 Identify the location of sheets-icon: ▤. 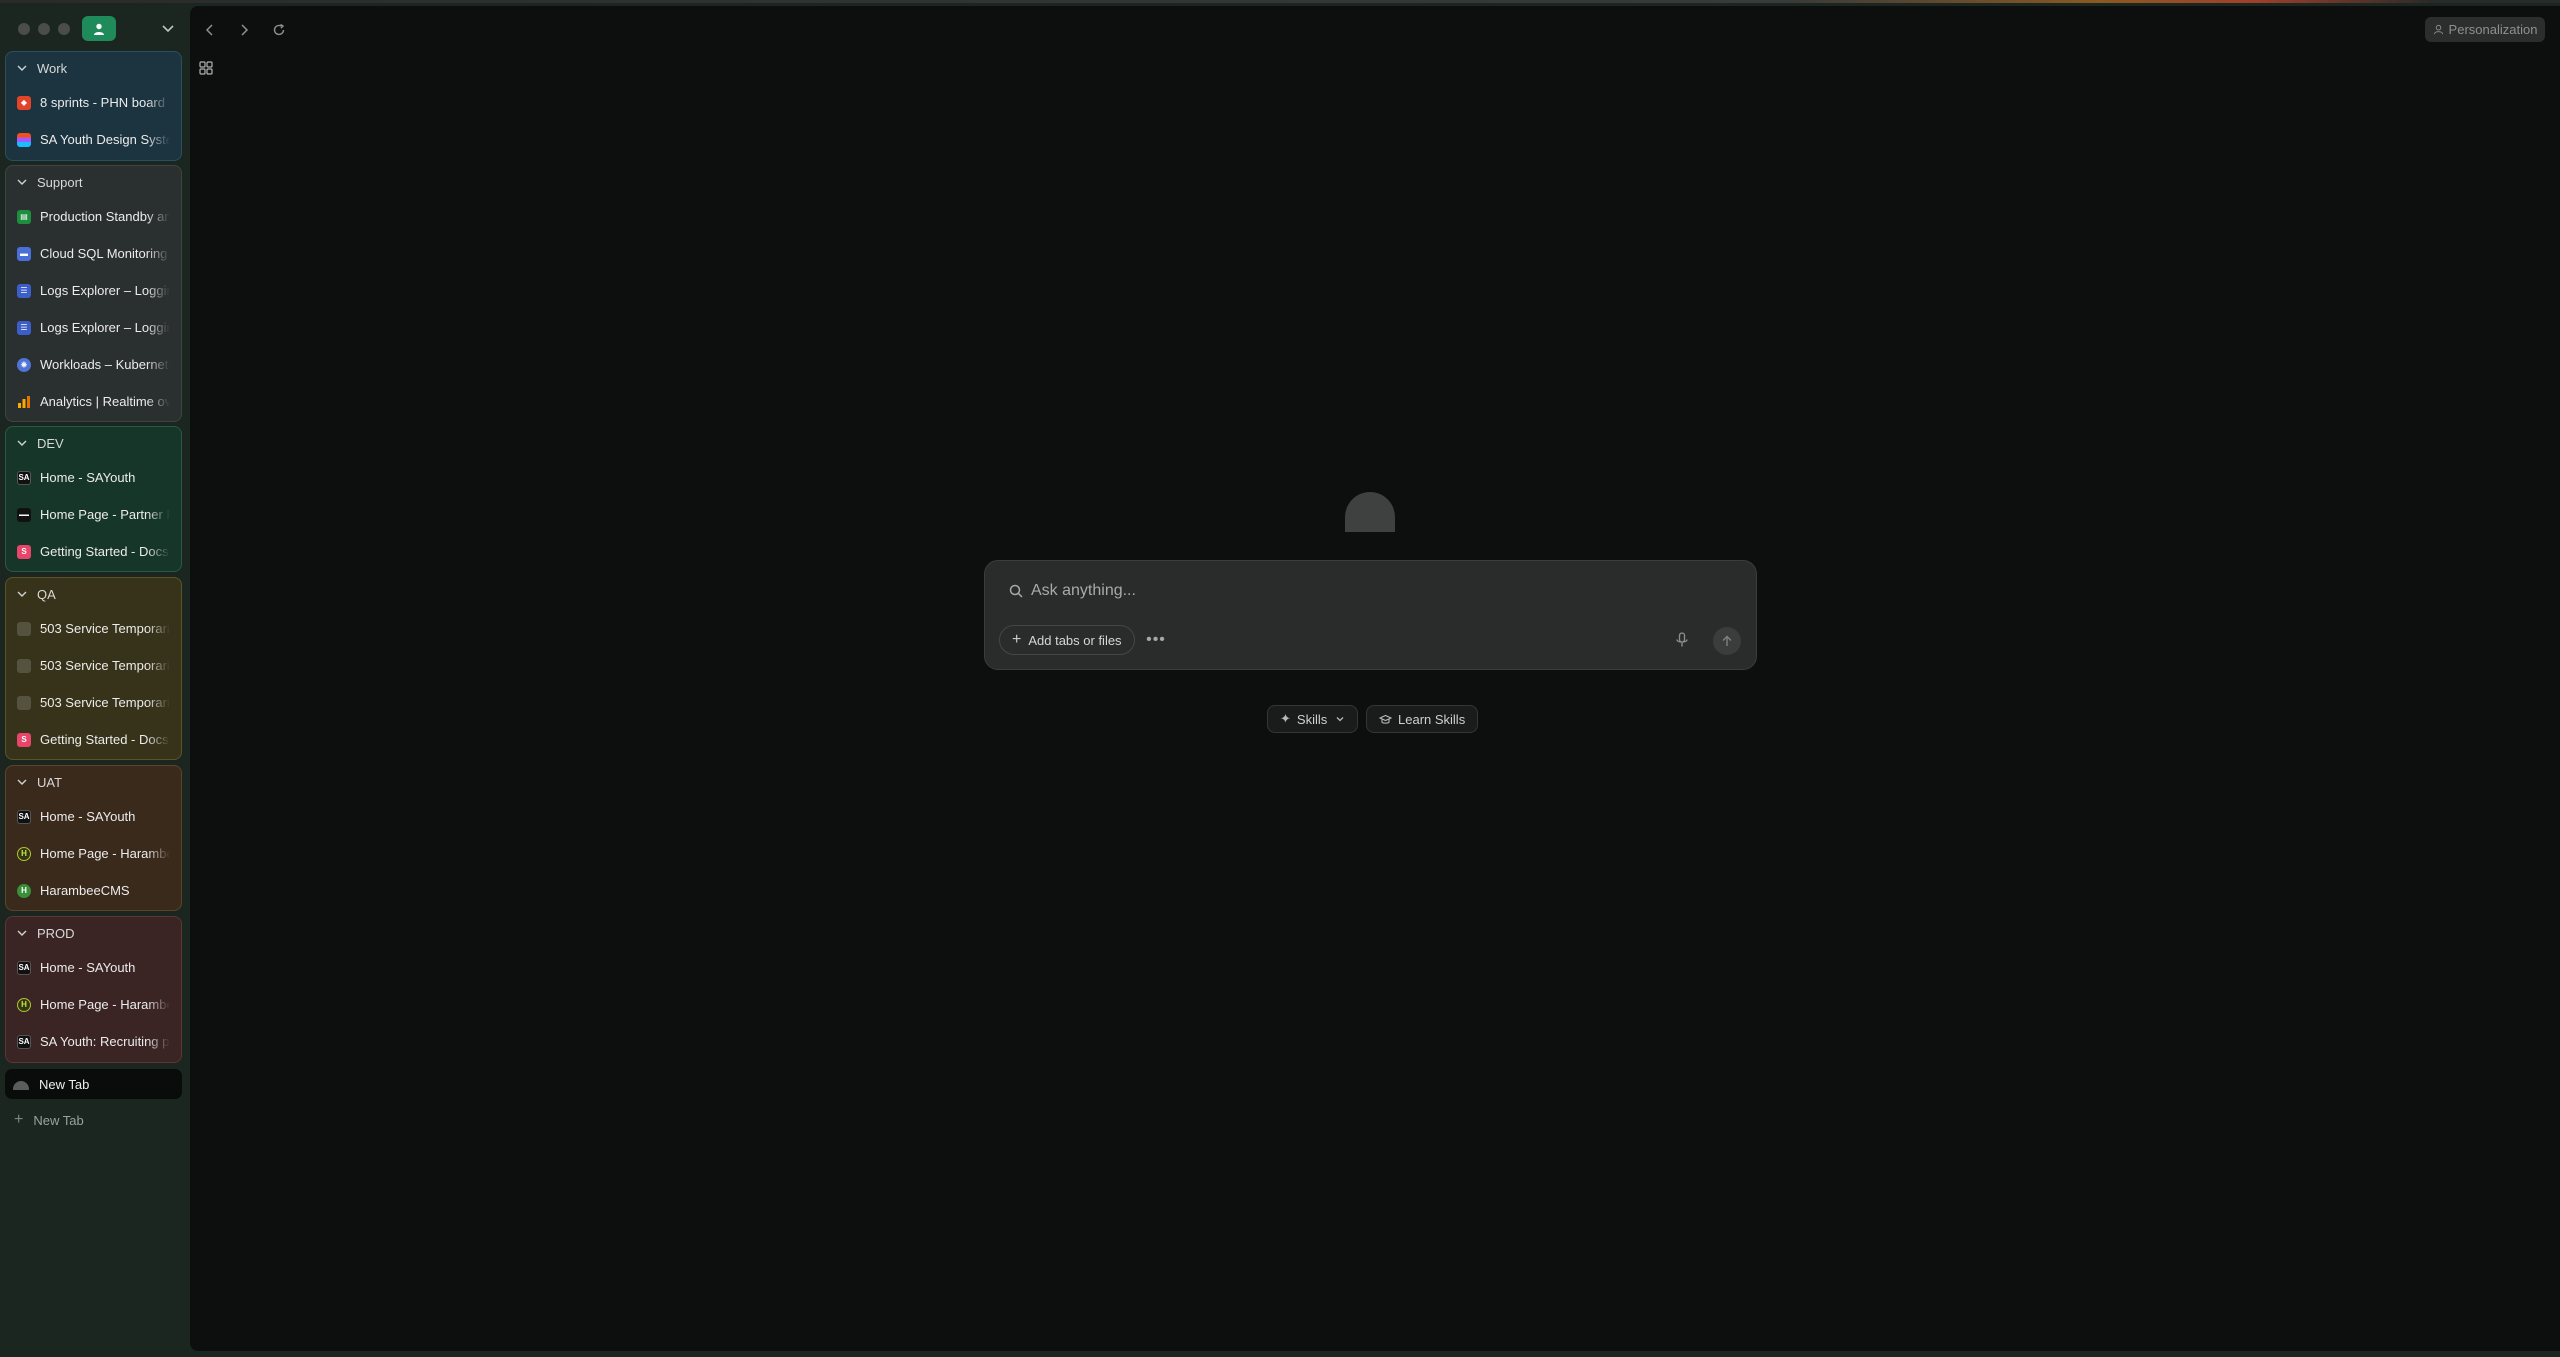
(24, 216).